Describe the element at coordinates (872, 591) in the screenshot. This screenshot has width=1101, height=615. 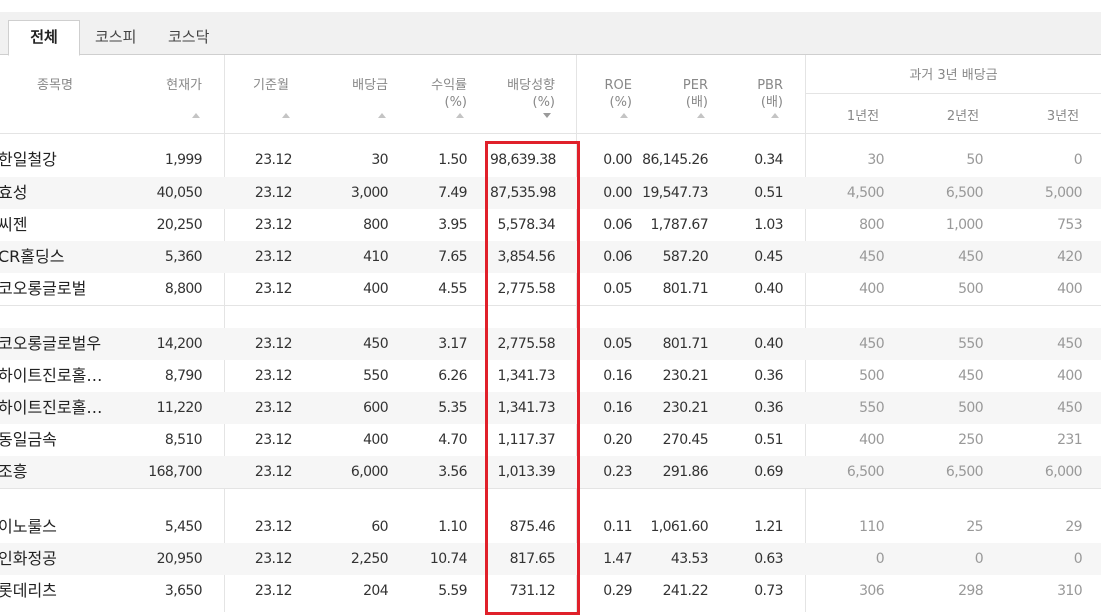
I see `cell-hist-1: 306` at that location.